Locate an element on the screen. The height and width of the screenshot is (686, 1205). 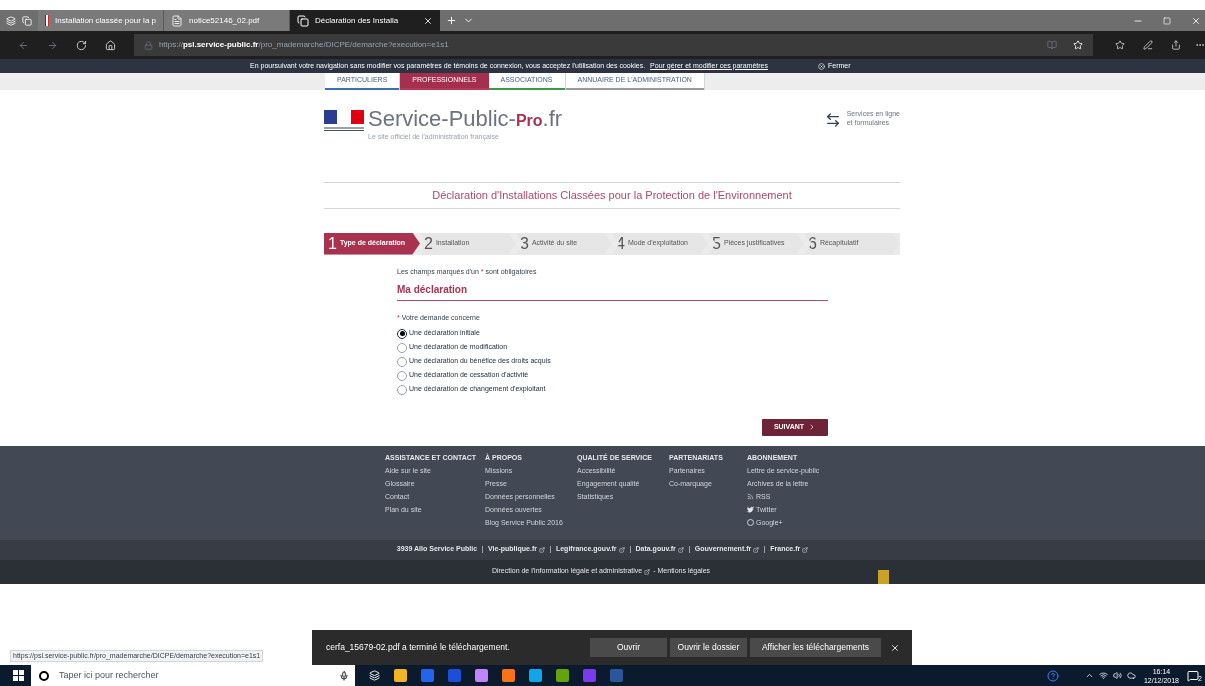
help-icon is located at coordinates (1052, 675).